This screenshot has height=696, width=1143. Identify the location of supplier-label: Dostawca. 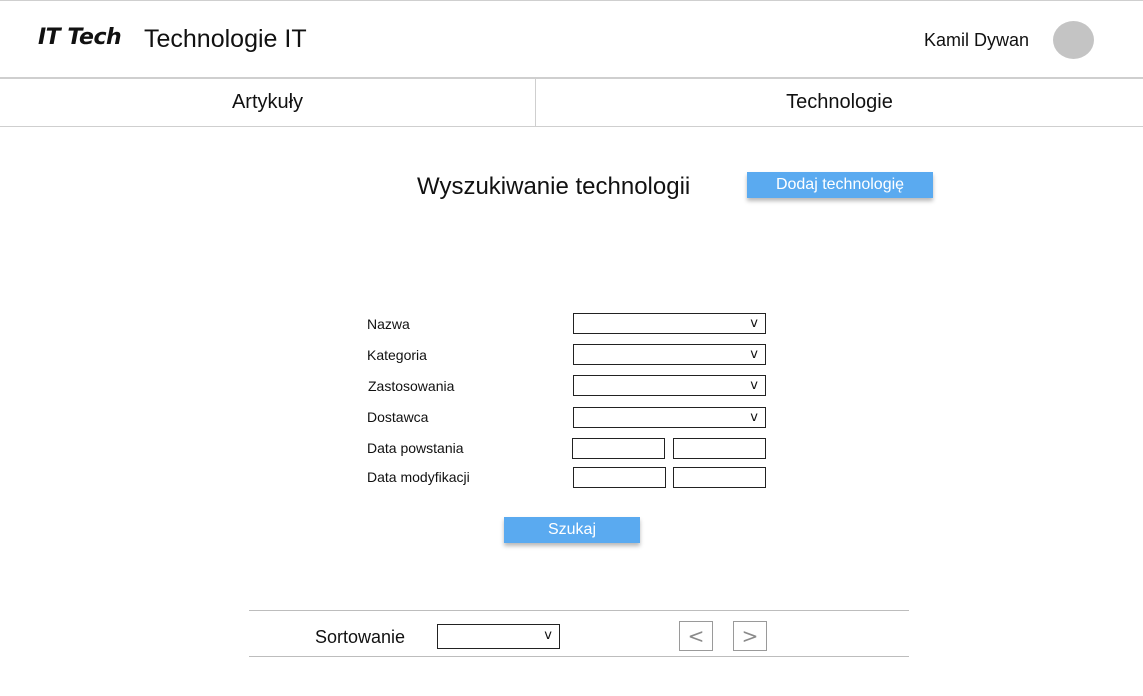
(398, 417).